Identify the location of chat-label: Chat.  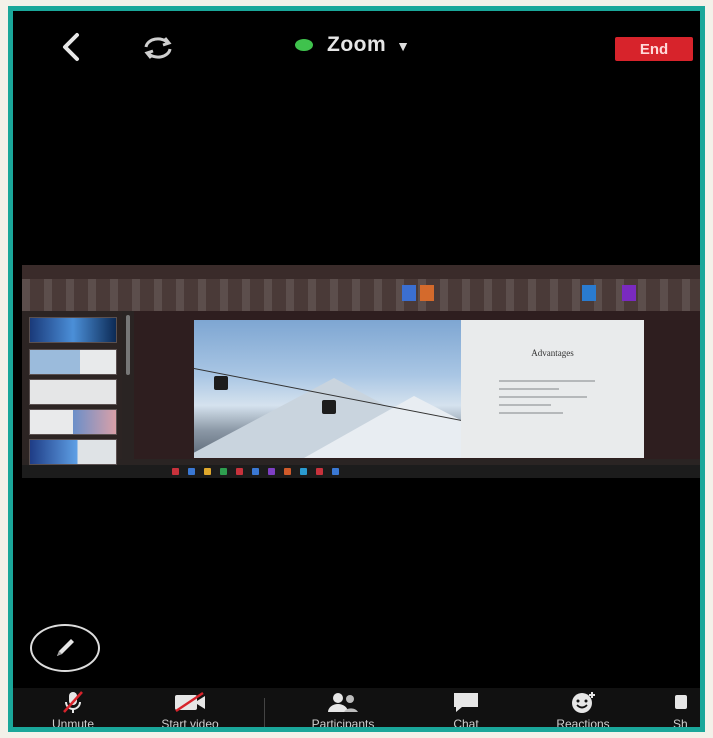
(466, 724).